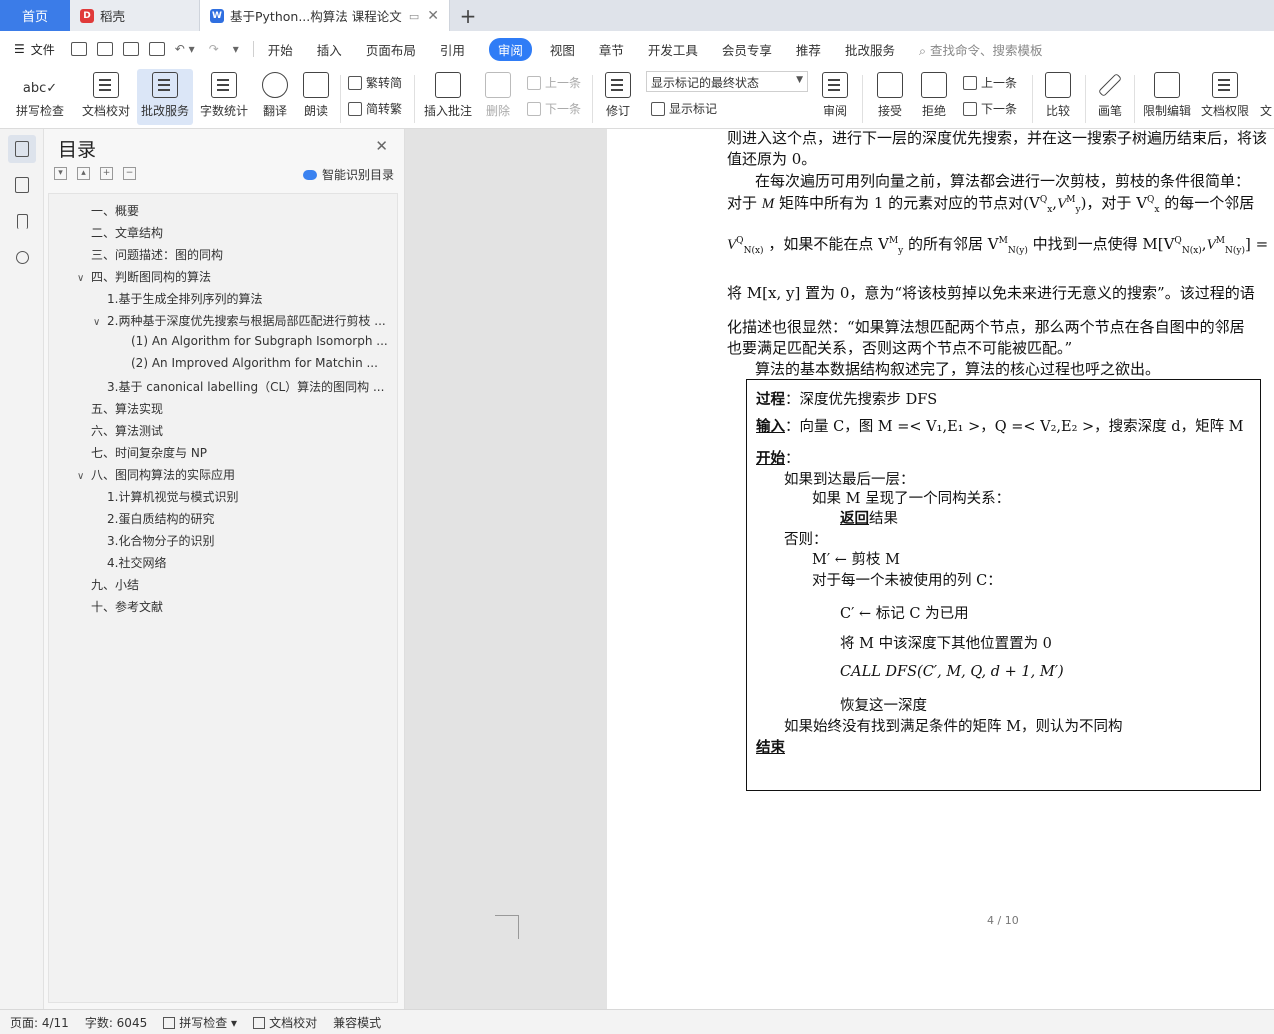  I want to click on translate-button: 翻译, so click(275, 97).